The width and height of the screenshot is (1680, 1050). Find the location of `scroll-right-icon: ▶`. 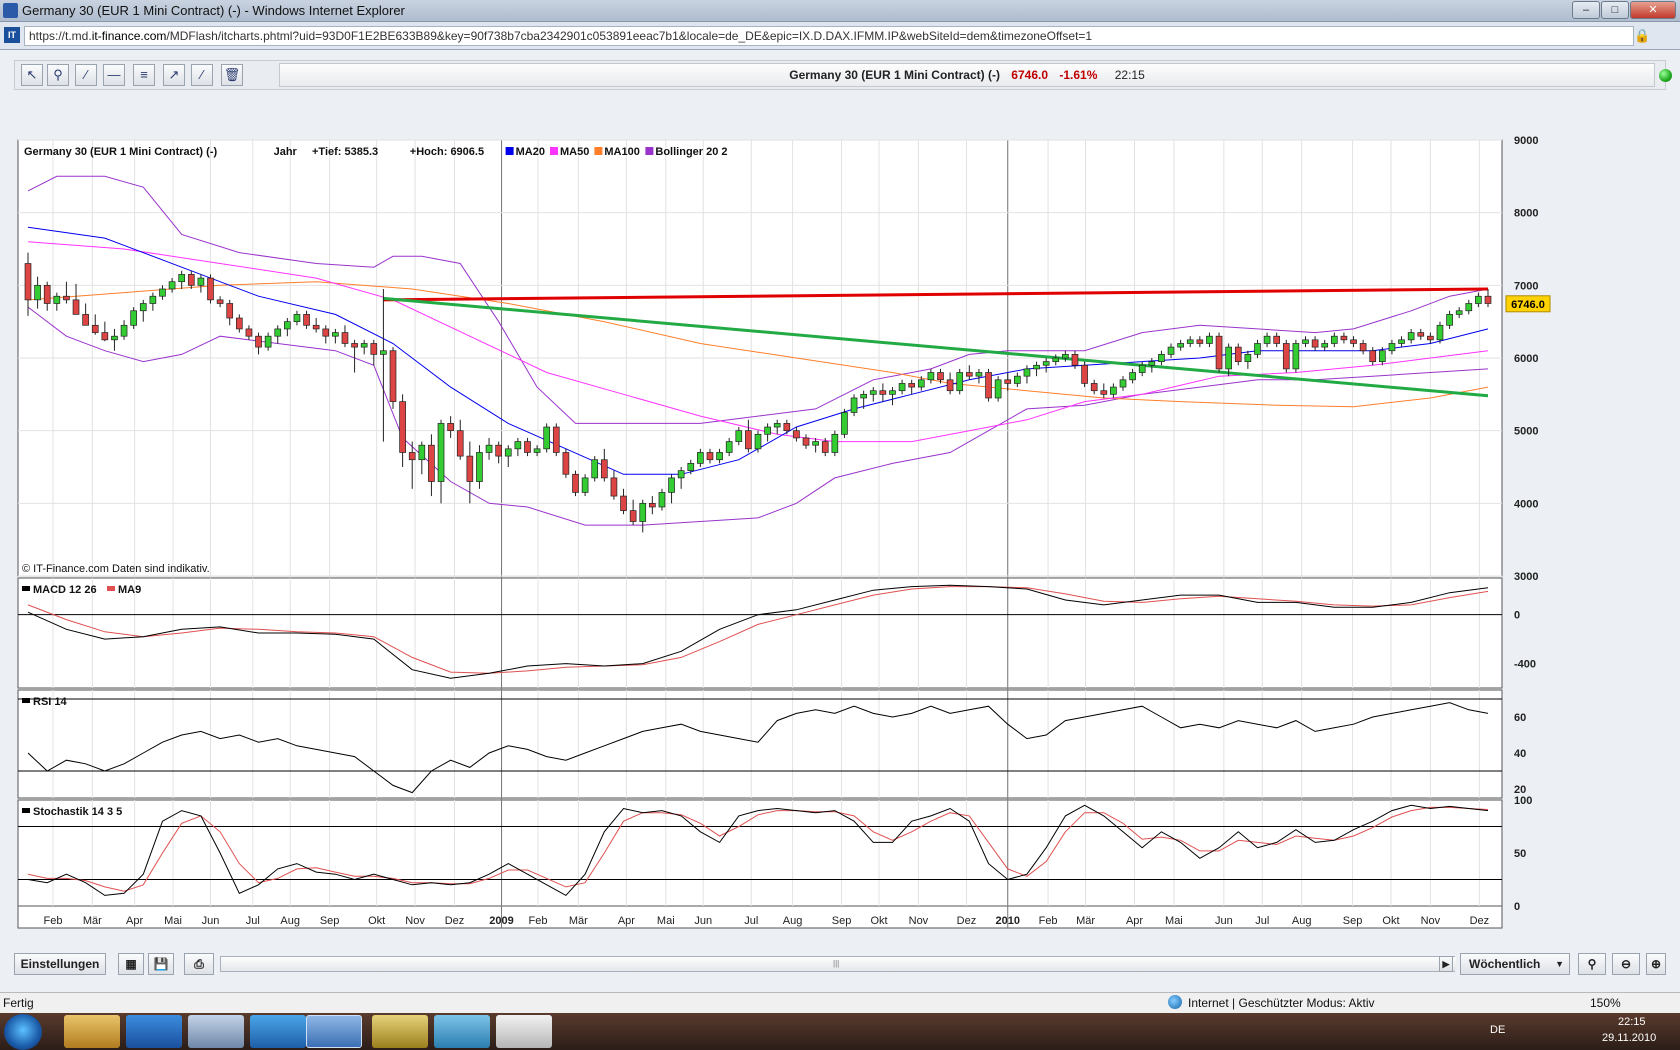

scroll-right-icon: ▶ is located at coordinates (1446, 964).